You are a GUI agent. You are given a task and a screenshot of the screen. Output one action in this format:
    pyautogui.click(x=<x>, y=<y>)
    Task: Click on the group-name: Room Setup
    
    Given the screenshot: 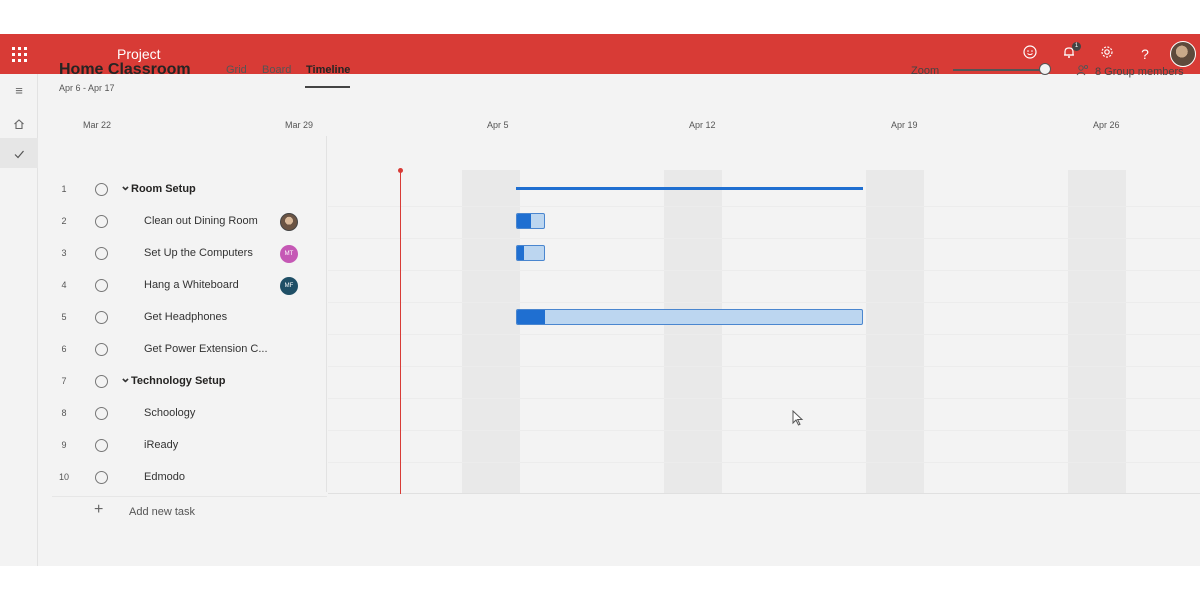 What is the action you would take?
    pyautogui.click(x=163, y=189)
    